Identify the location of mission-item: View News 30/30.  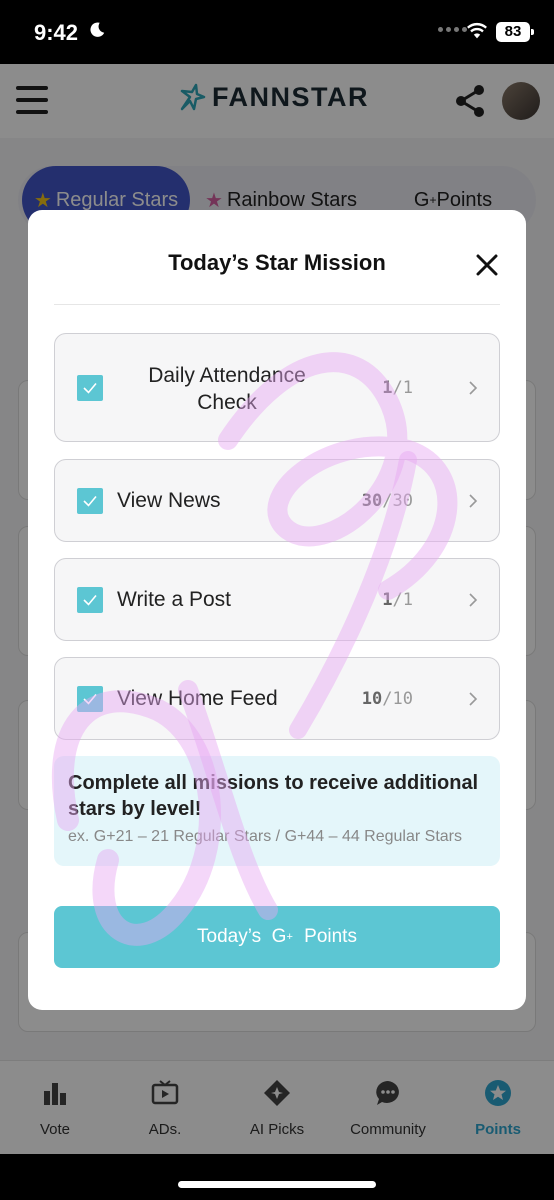
(277, 500).